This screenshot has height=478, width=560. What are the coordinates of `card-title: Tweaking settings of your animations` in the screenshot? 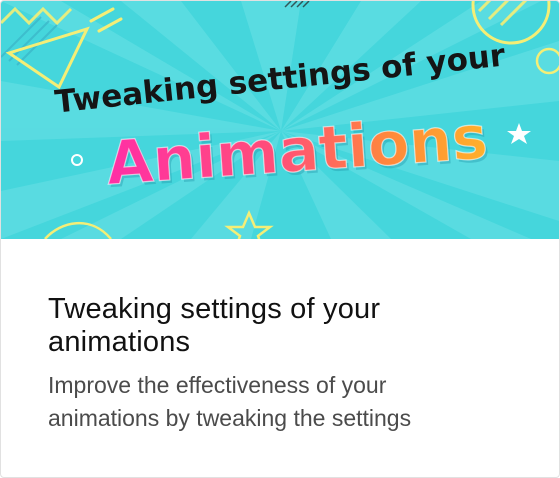 It's located at (218, 326).